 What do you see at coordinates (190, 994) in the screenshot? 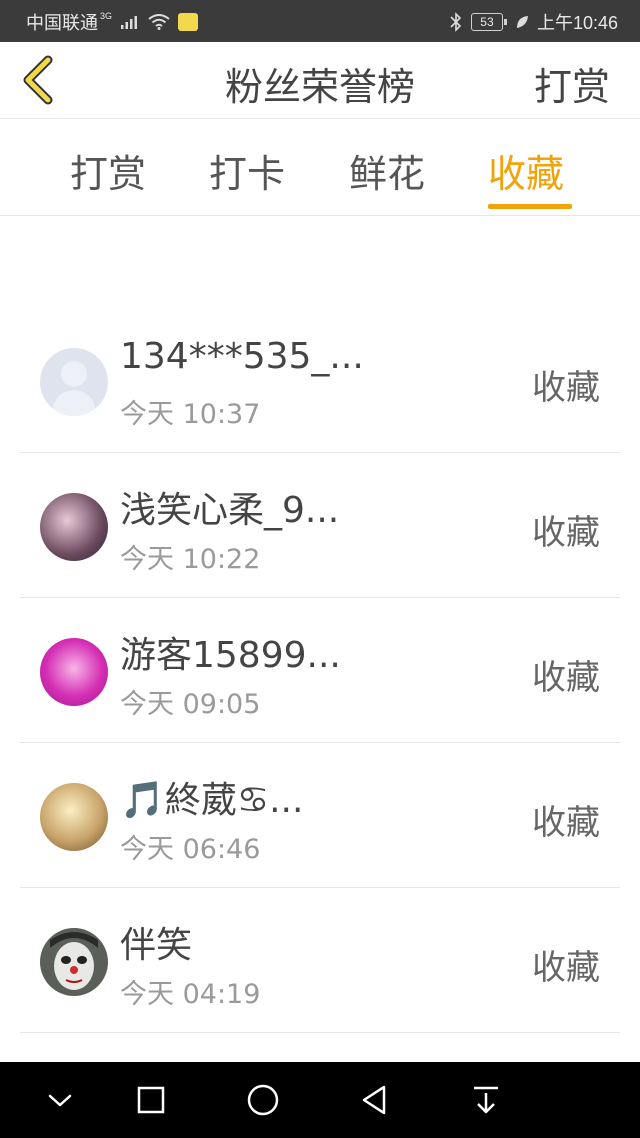
I see `timestamp: 今天 04:19` at bounding box center [190, 994].